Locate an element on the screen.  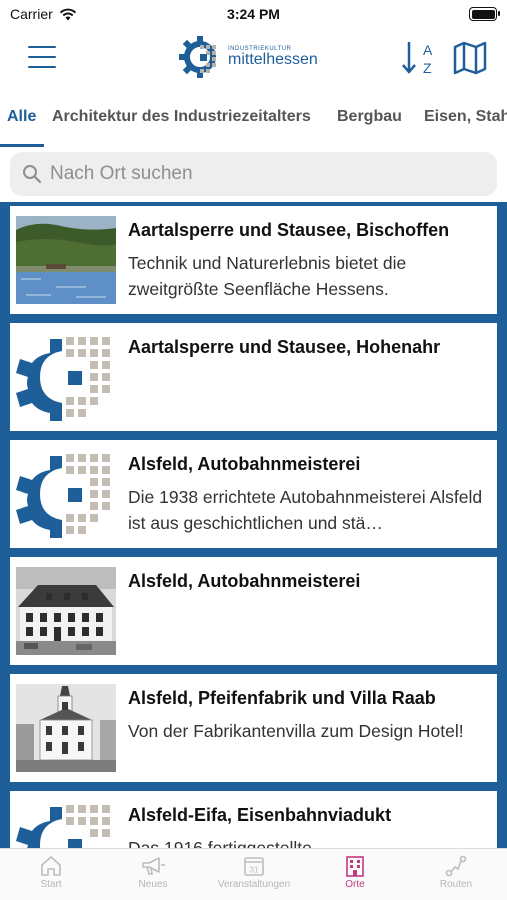
tab-start-label: Start is located at coordinates (51, 884).